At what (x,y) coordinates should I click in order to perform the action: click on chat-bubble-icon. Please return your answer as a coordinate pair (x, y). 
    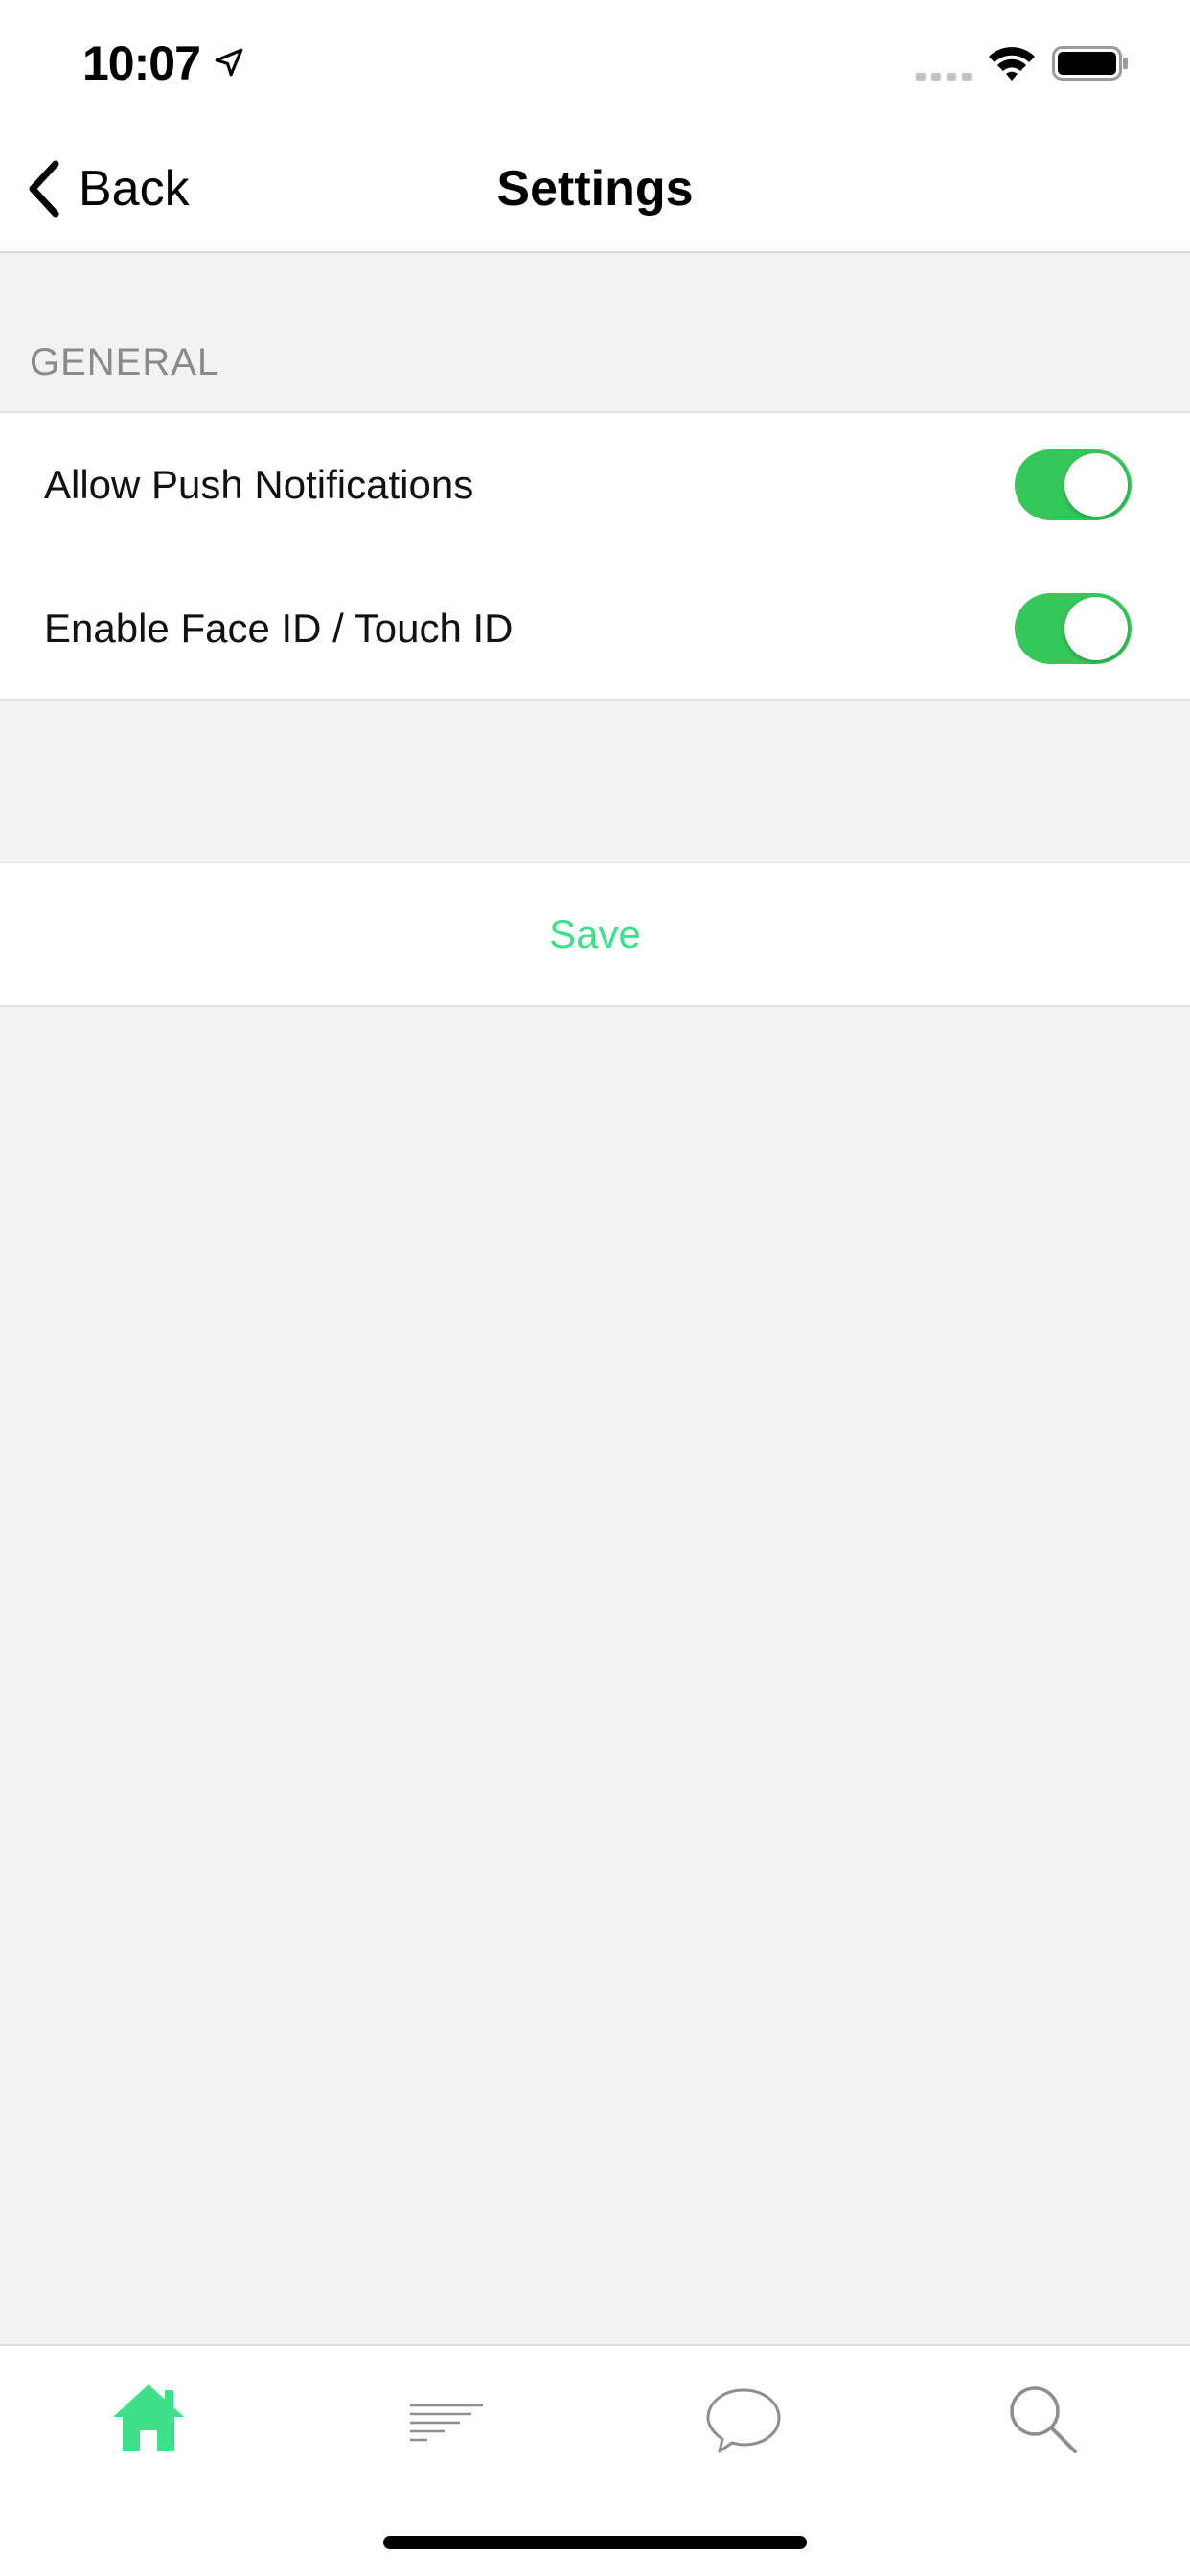
    Looking at the image, I should click on (744, 2420).